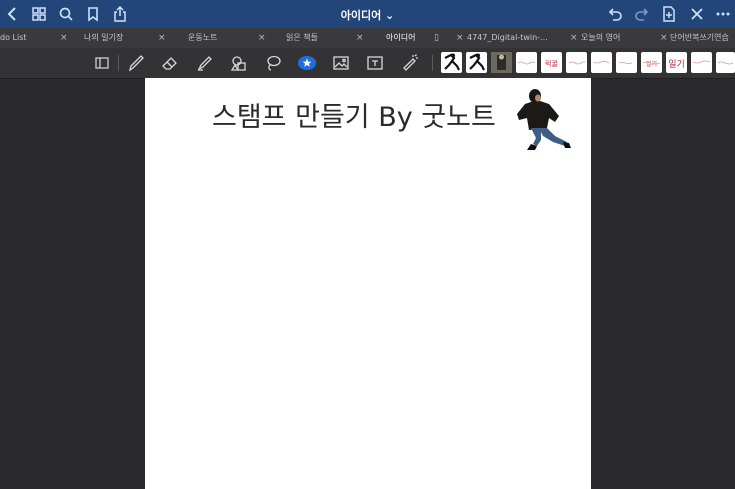  Describe the element at coordinates (642, 14) in the screenshot. I see `redo-icon` at that location.